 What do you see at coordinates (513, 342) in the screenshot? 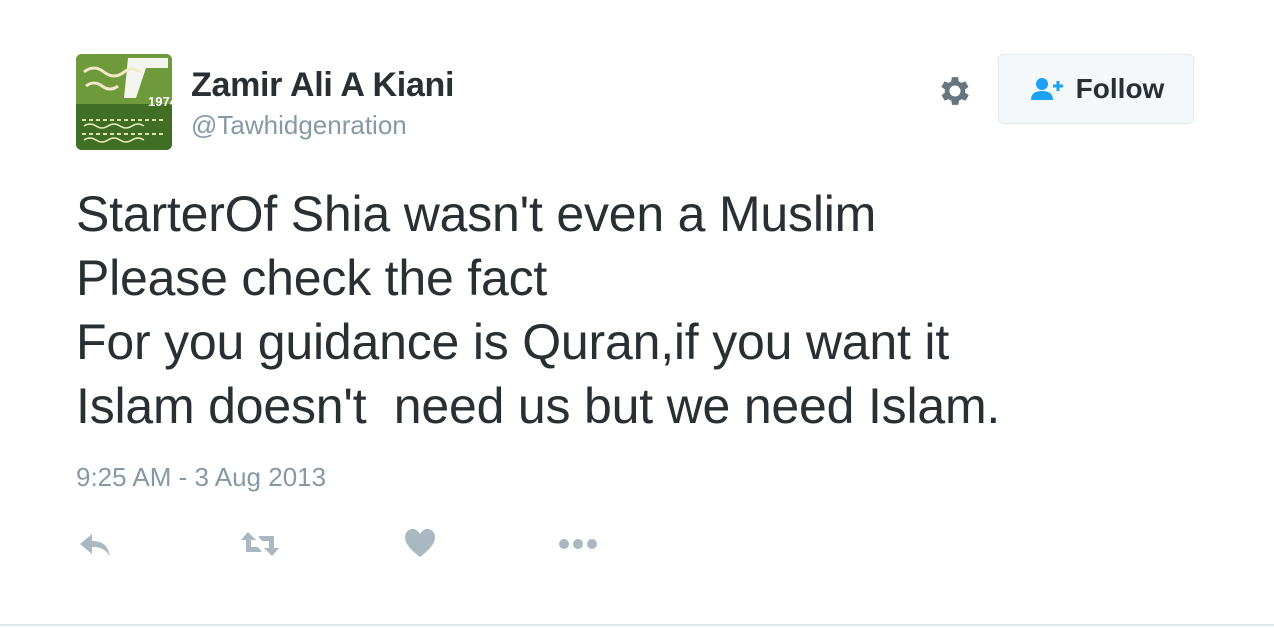
I see `tweet-text-line: For you guidance is Quran,if you want it` at bounding box center [513, 342].